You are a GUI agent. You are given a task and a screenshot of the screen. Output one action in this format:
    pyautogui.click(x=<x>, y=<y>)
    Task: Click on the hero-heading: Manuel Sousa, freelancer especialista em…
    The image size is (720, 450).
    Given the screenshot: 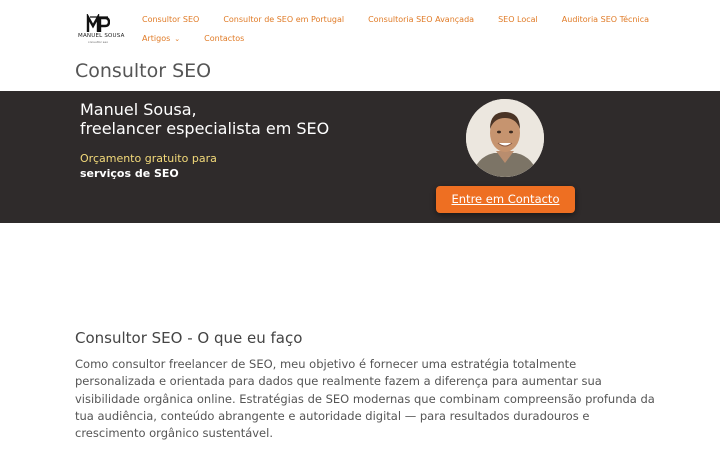 What is the action you would take?
    pyautogui.click(x=204, y=119)
    